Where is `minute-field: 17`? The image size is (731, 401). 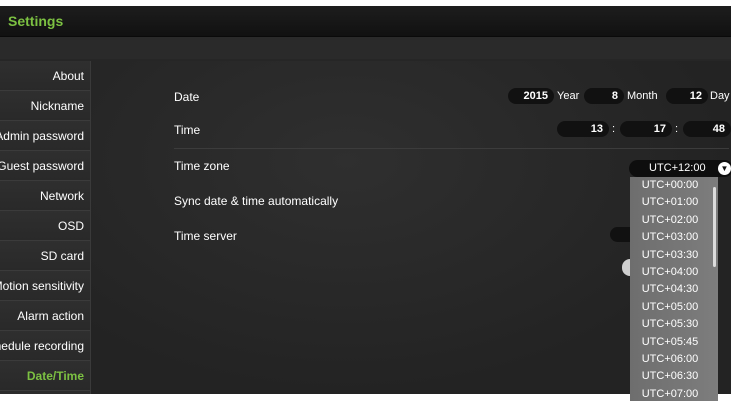 minute-field: 17 is located at coordinates (646, 129).